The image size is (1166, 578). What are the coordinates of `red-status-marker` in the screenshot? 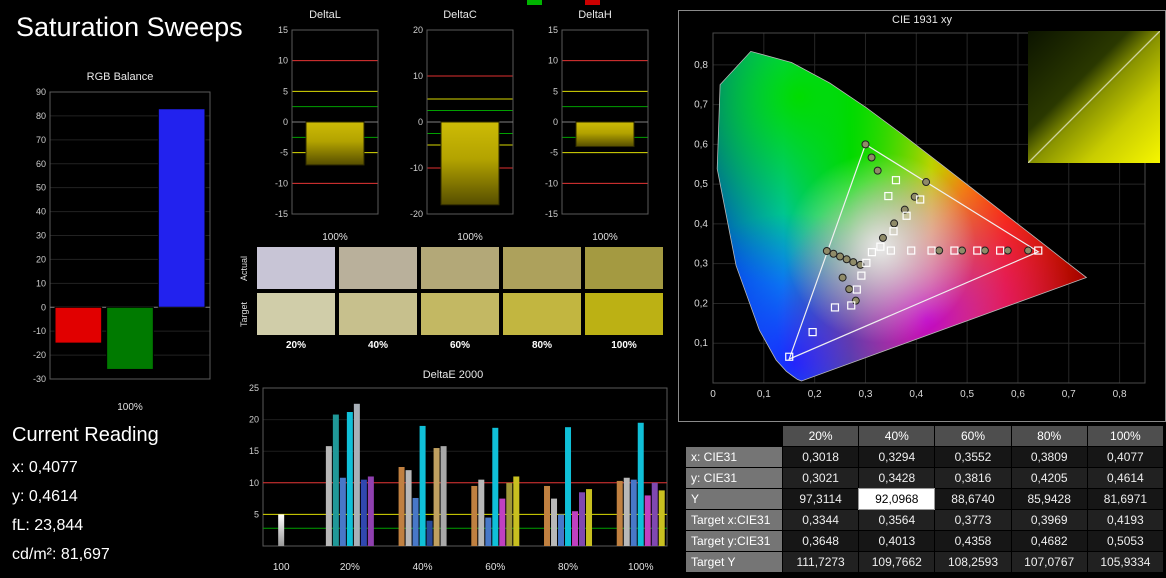 It's located at (592, 2).